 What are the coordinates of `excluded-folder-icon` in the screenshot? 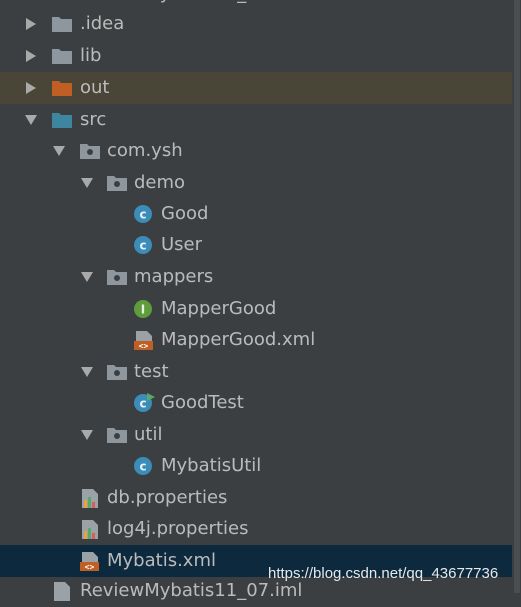 It's located at (62, 88).